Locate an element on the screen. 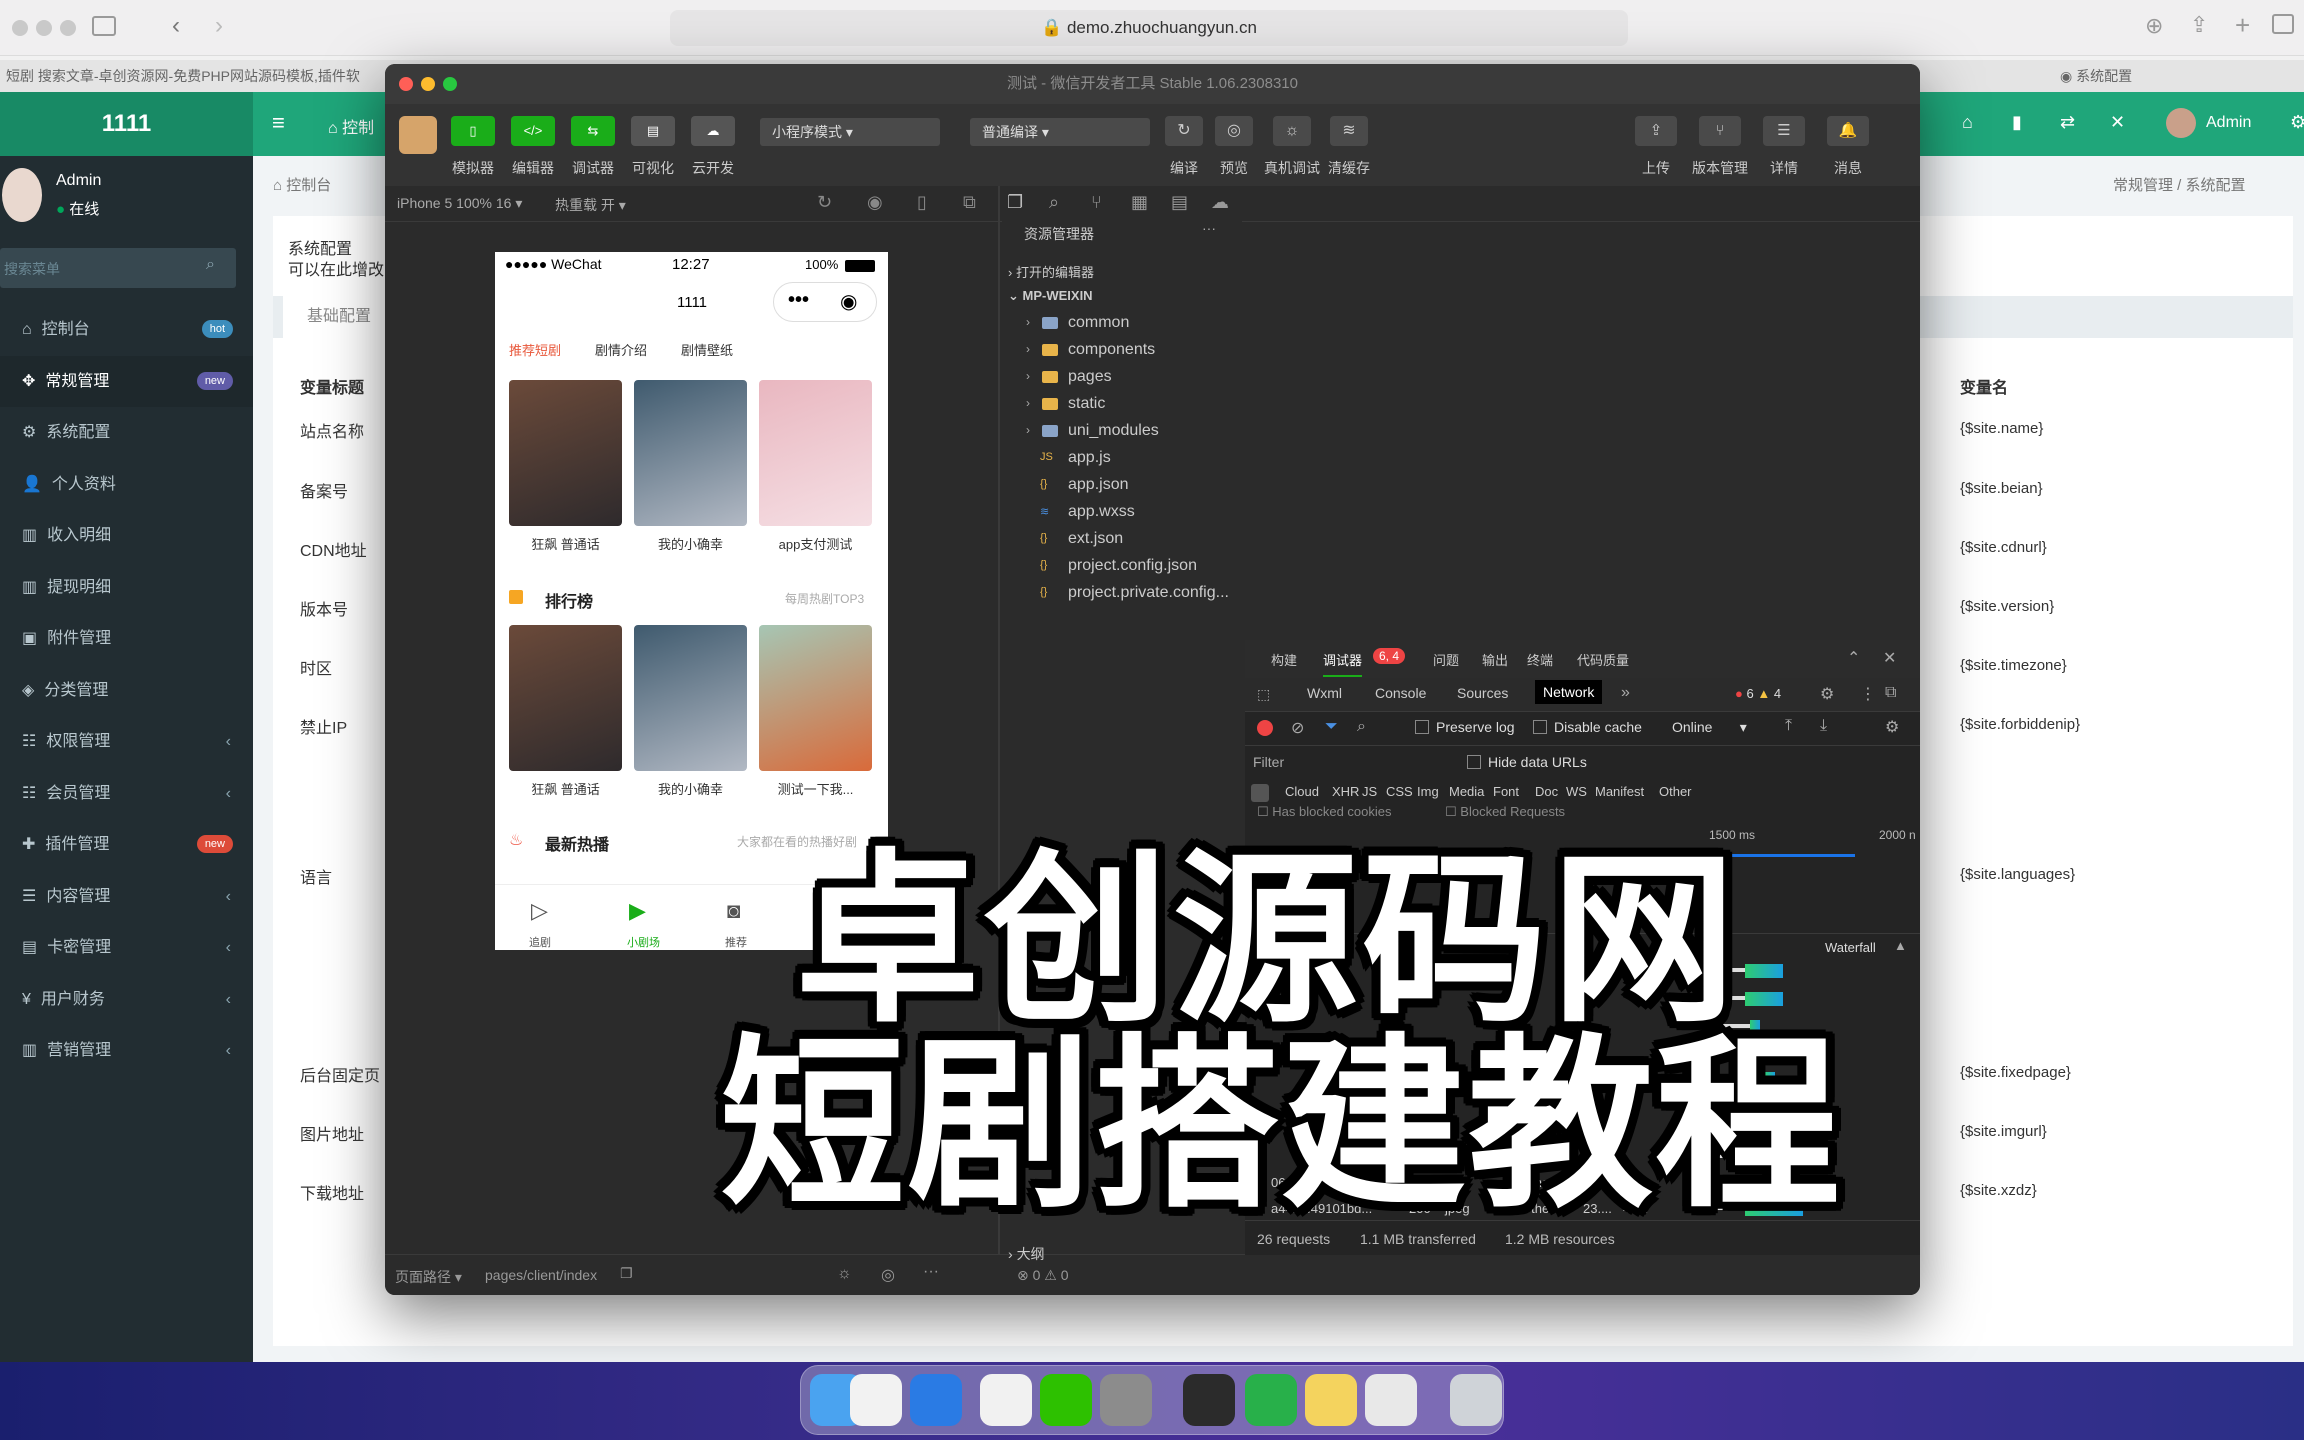 Image resolution: width=2304 pixels, height=1440 pixels. explorer-more-icon: ··· is located at coordinates (1209, 228).